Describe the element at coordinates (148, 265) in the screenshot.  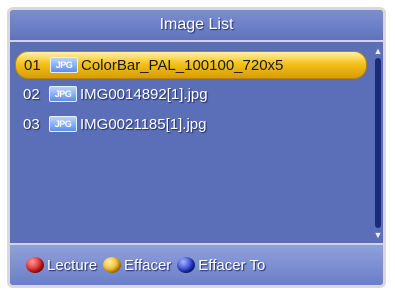
I see `yellow-key-label: Effacer` at that location.